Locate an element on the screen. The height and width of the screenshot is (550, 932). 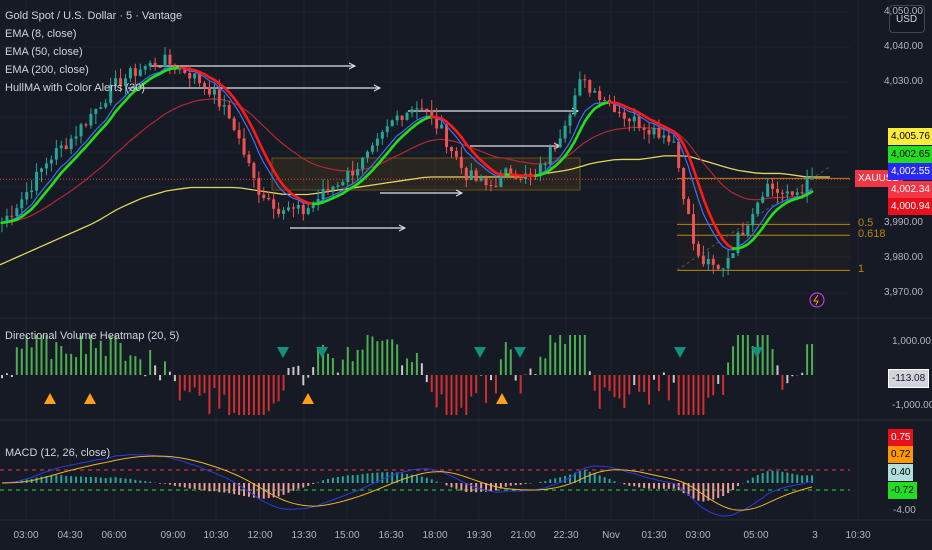
legend-hullma: HullMA with Color Alerts (30) is located at coordinates (75, 88).